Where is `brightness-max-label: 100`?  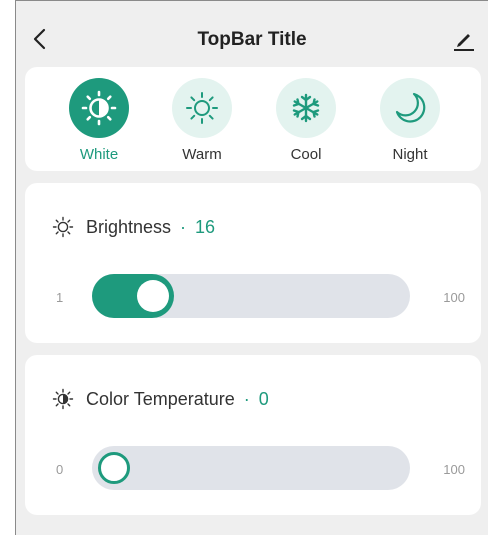
brightness-max-label: 100 is located at coordinates (454, 297).